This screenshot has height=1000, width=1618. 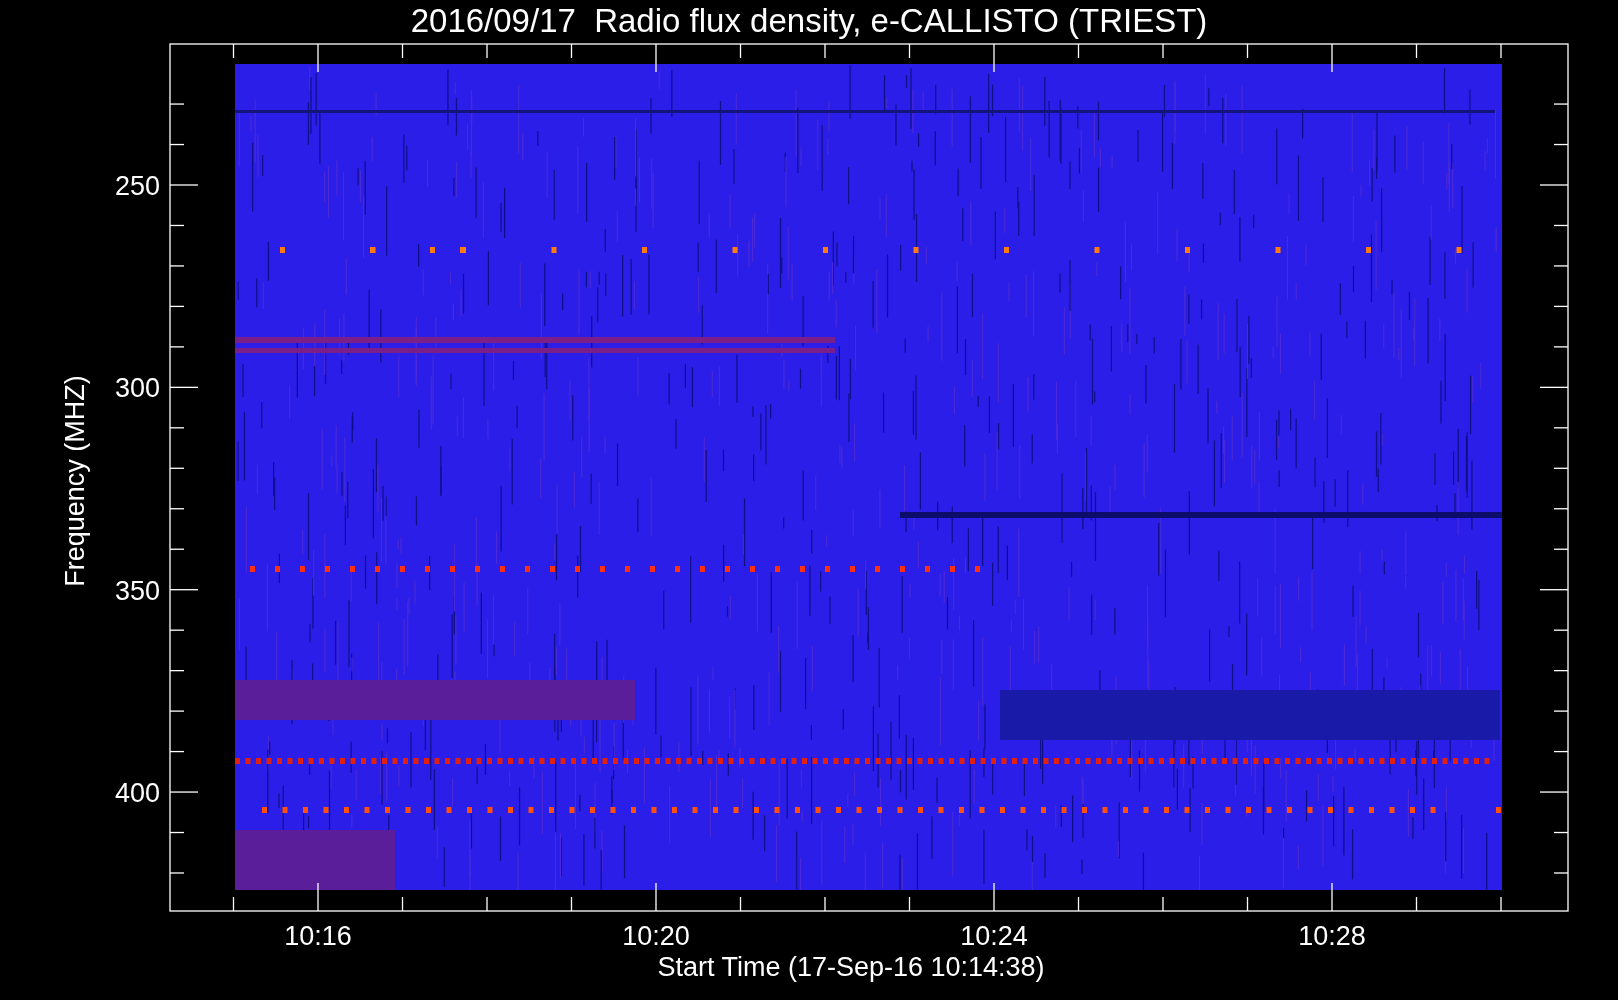 I want to click on plot-title: 2016/09/17 Radio flux density, e-CALLISTO (TRIEST), so click(x=809, y=20).